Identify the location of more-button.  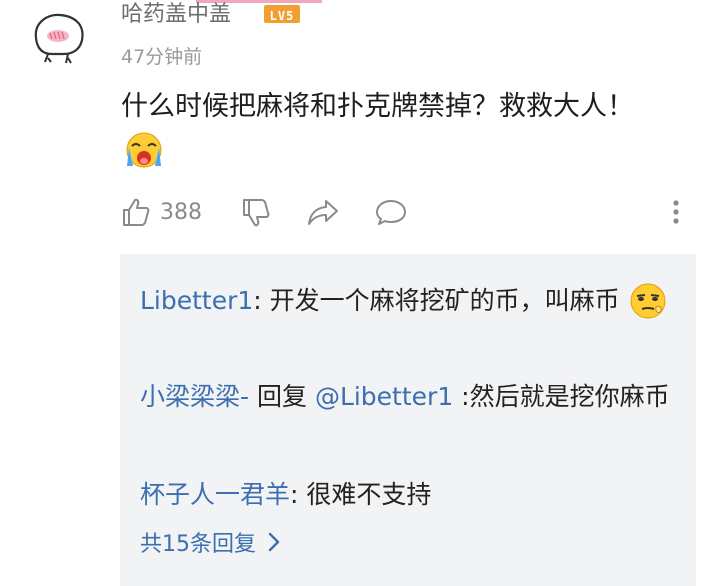
(676, 212).